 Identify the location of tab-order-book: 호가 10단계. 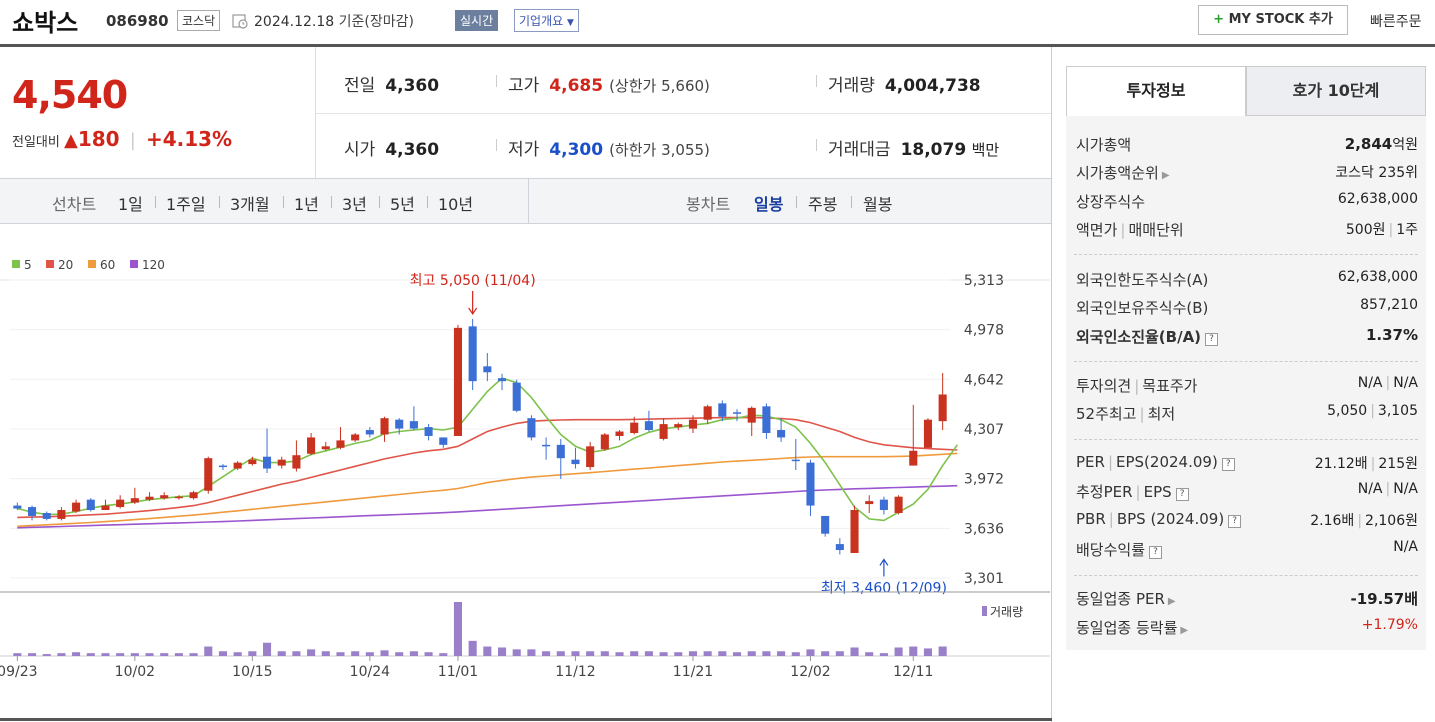
(1336, 91).